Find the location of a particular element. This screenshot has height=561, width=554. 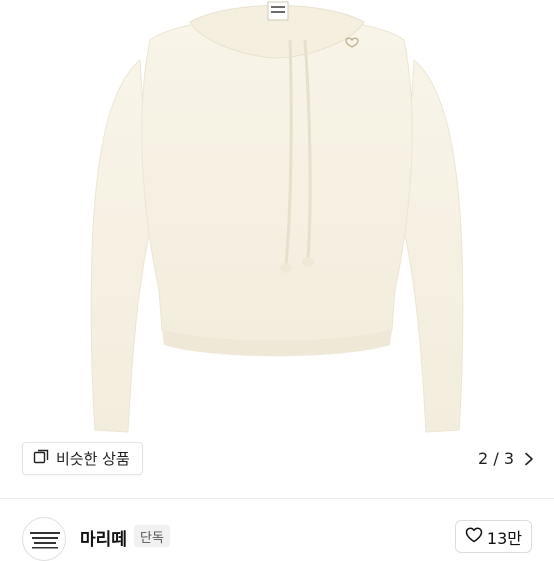

chevron-right-icon is located at coordinates (529, 459).